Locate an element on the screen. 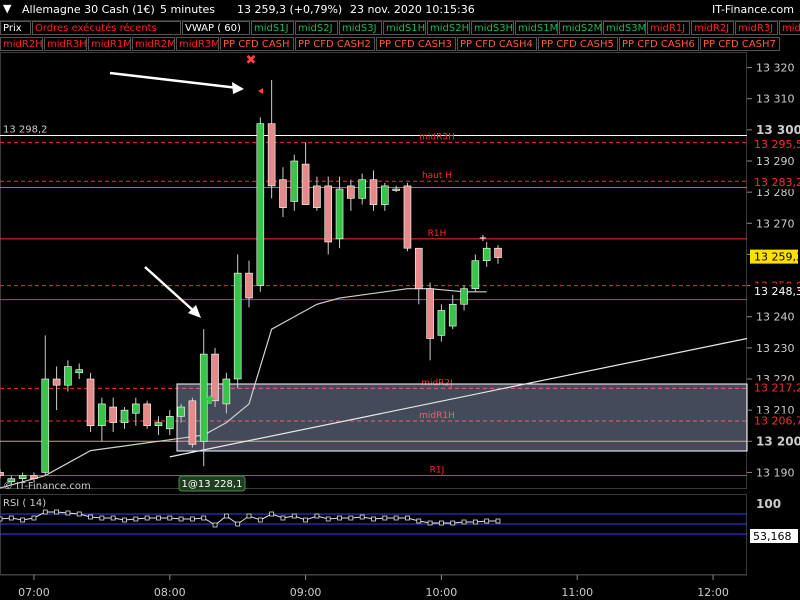 This screenshot has width=800, height=600. price-tag: 13 217,2 is located at coordinates (777, 388).